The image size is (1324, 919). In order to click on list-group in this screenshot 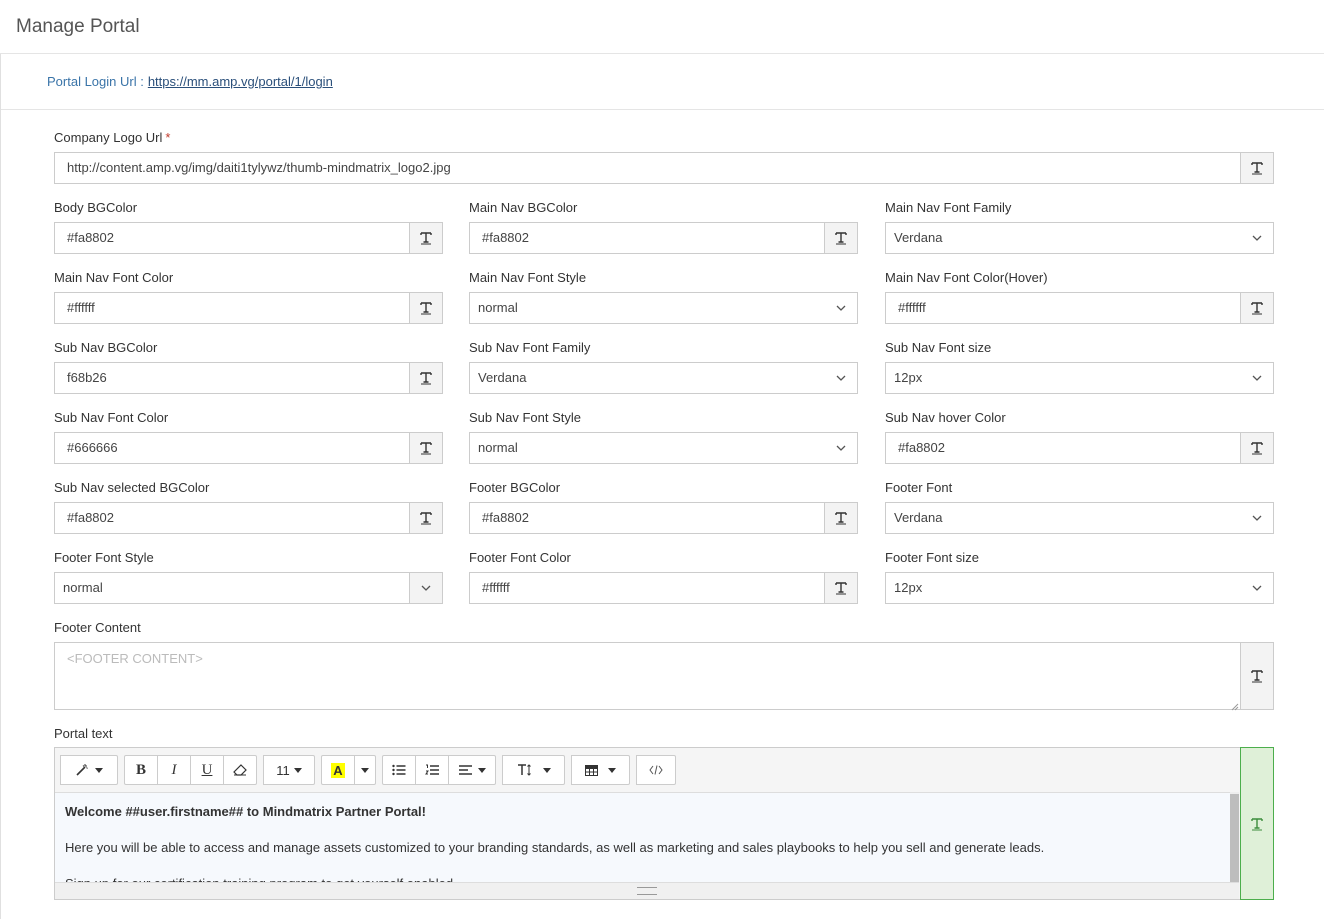, I will do `click(439, 770)`.